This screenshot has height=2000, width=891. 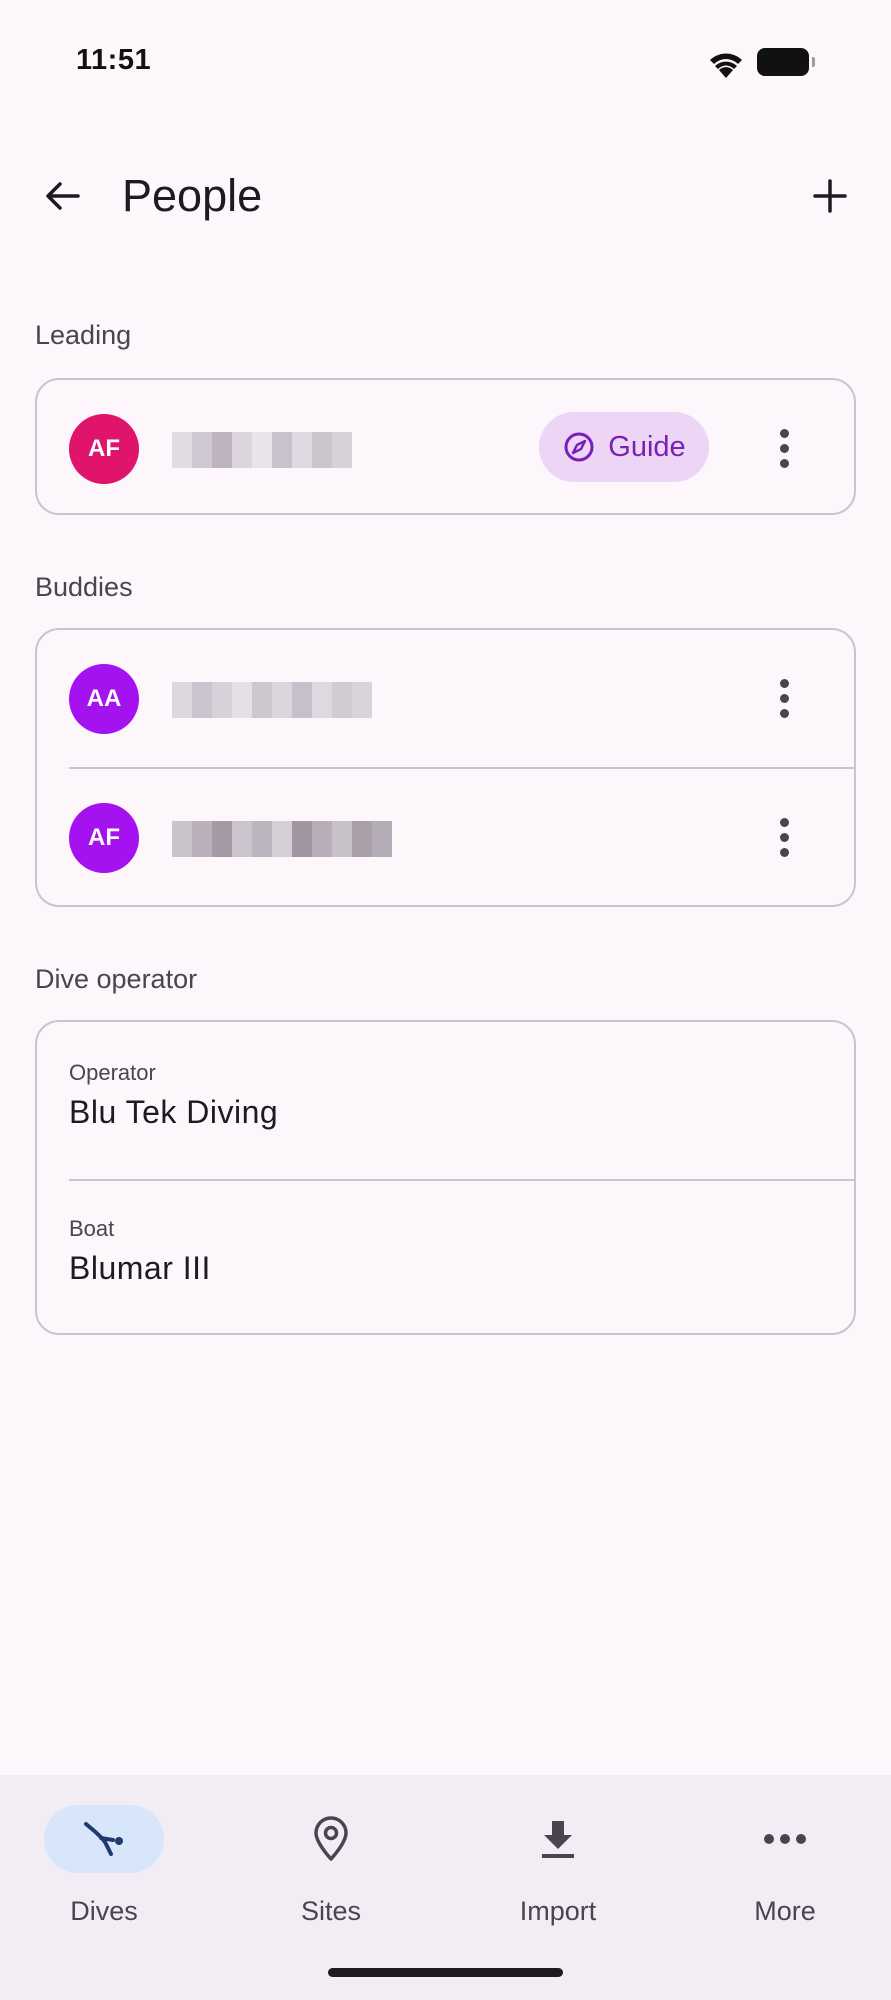 What do you see at coordinates (327, 1865) in the screenshot?
I see `nav-item-sites: Sites` at bounding box center [327, 1865].